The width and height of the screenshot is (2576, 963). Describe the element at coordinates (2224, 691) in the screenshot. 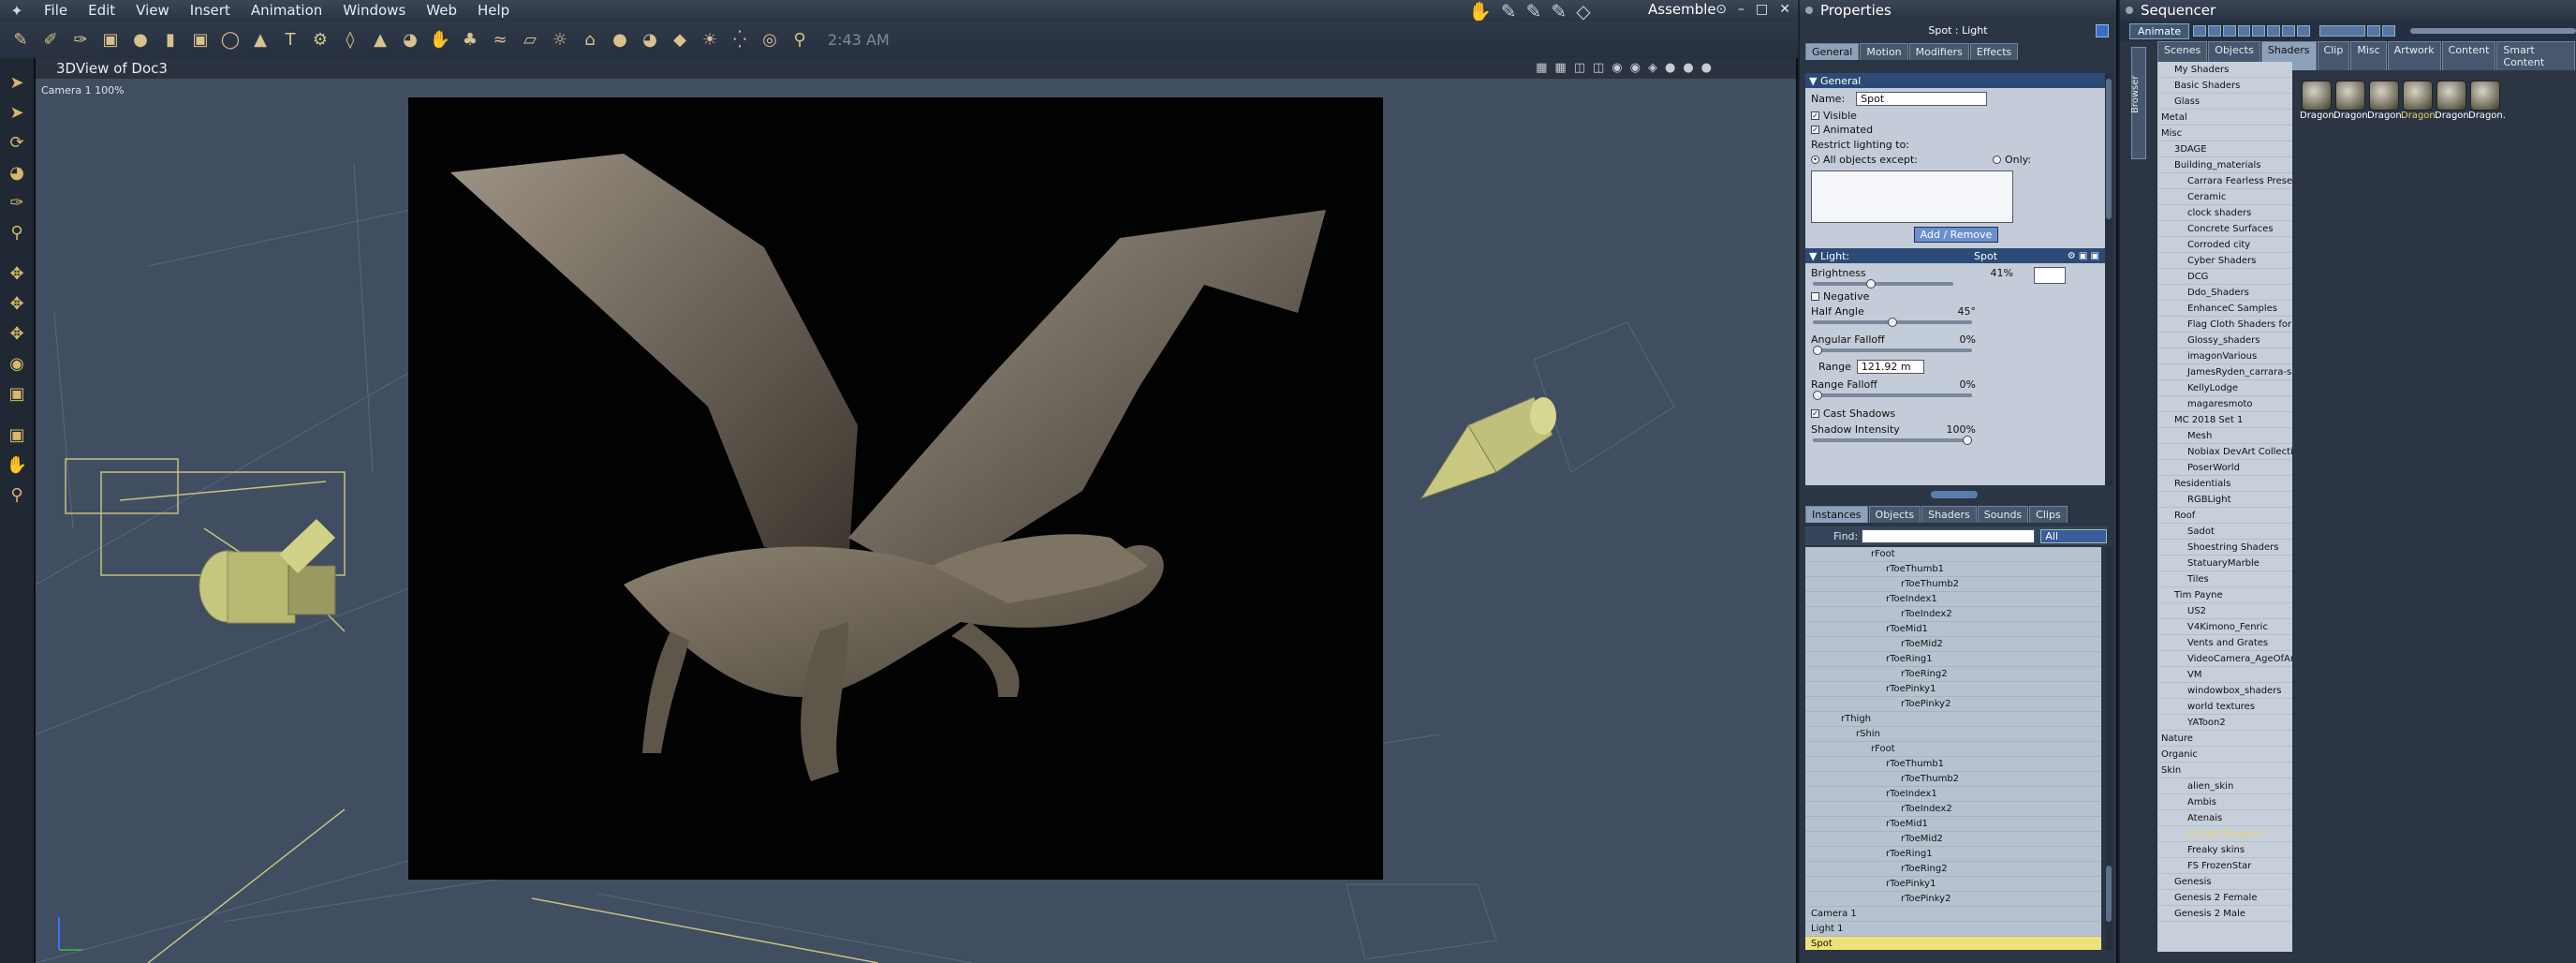

I see `shader-folder-item: windowbox_shaders` at that location.